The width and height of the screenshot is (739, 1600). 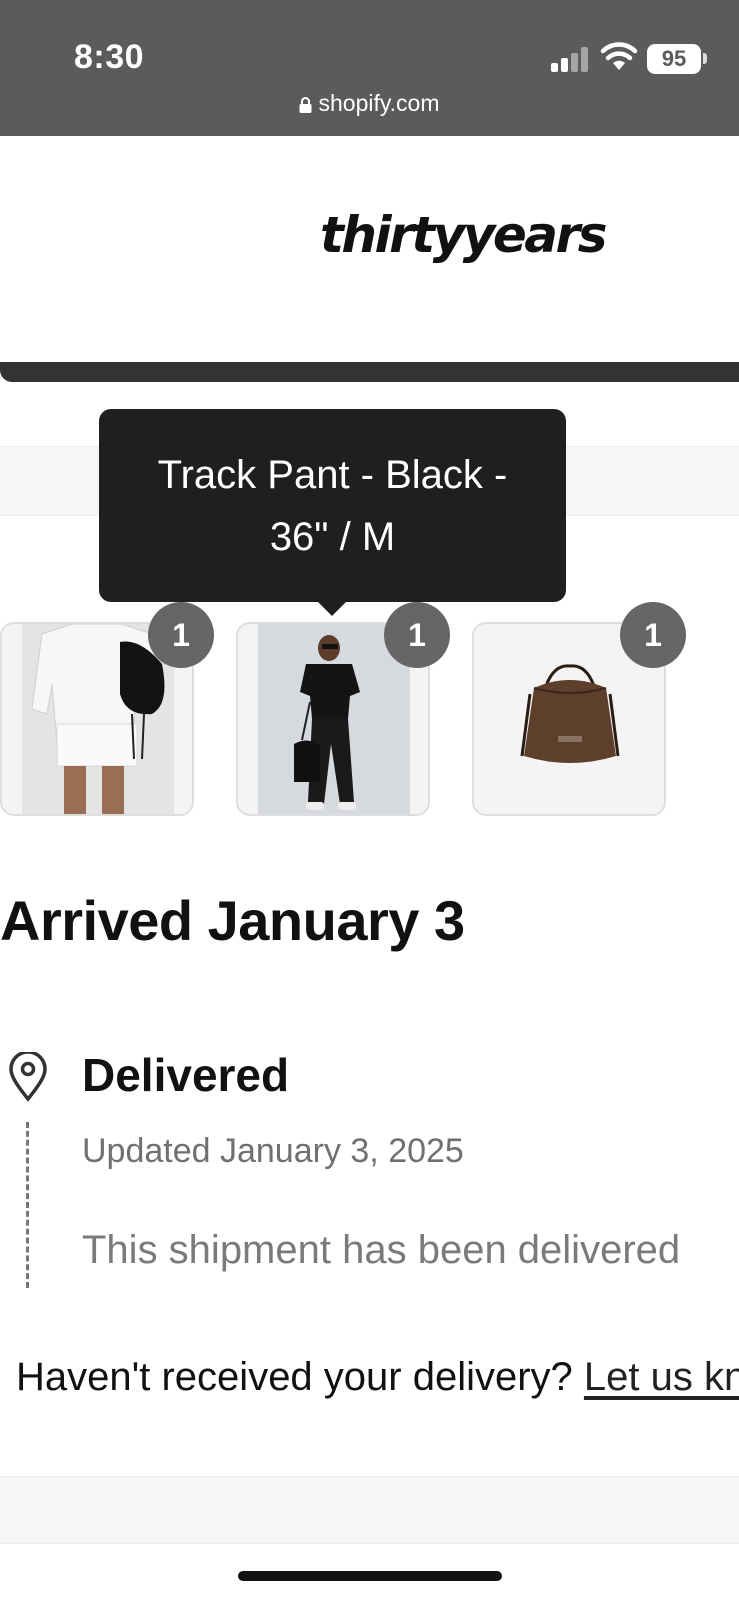 What do you see at coordinates (619, 56) in the screenshot?
I see `wifi-icon` at bounding box center [619, 56].